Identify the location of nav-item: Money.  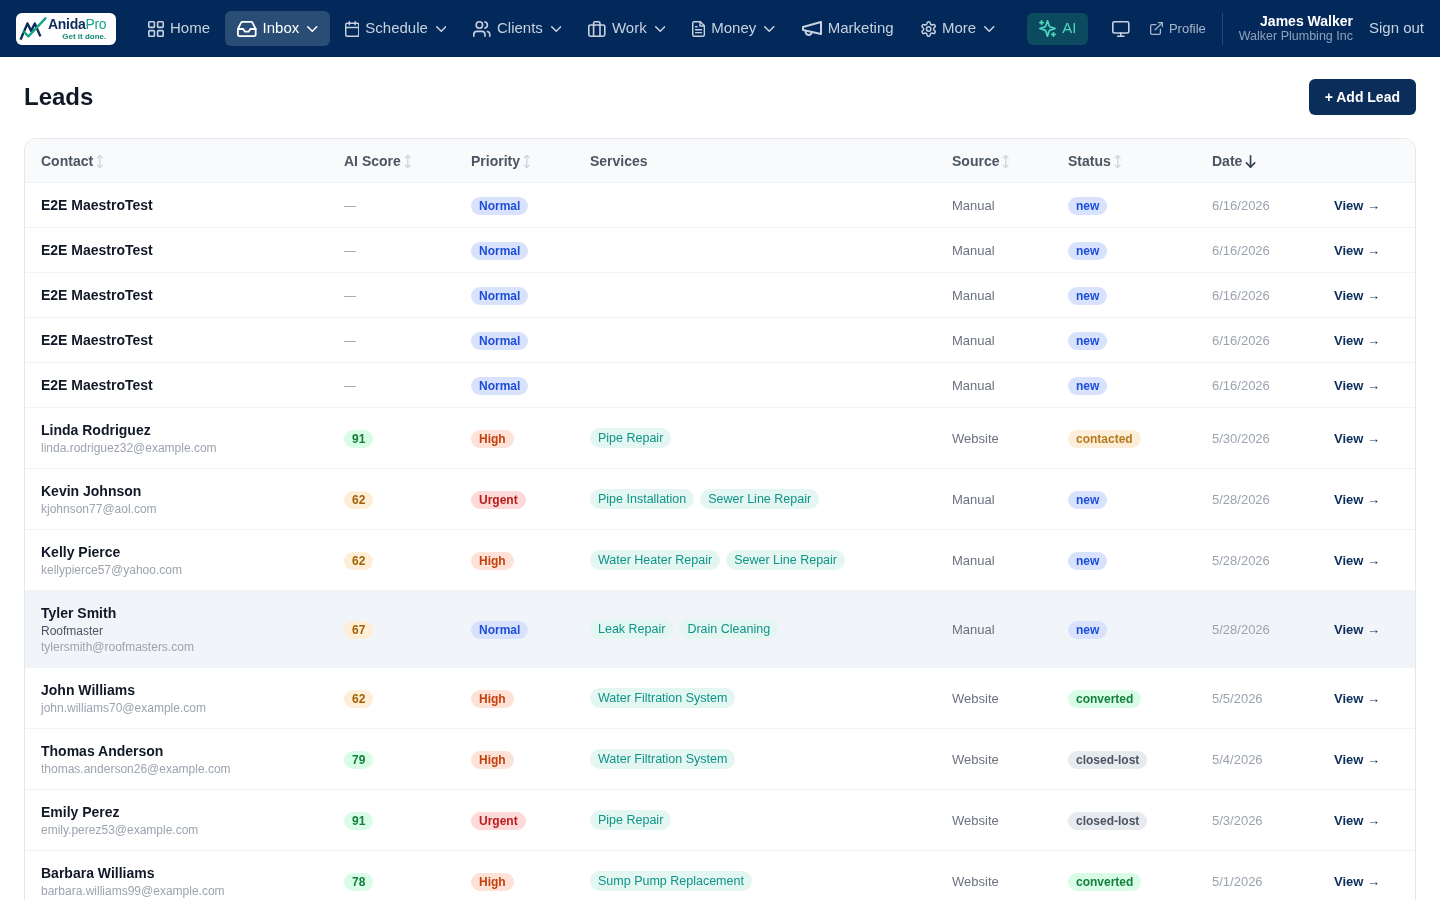
(733, 28).